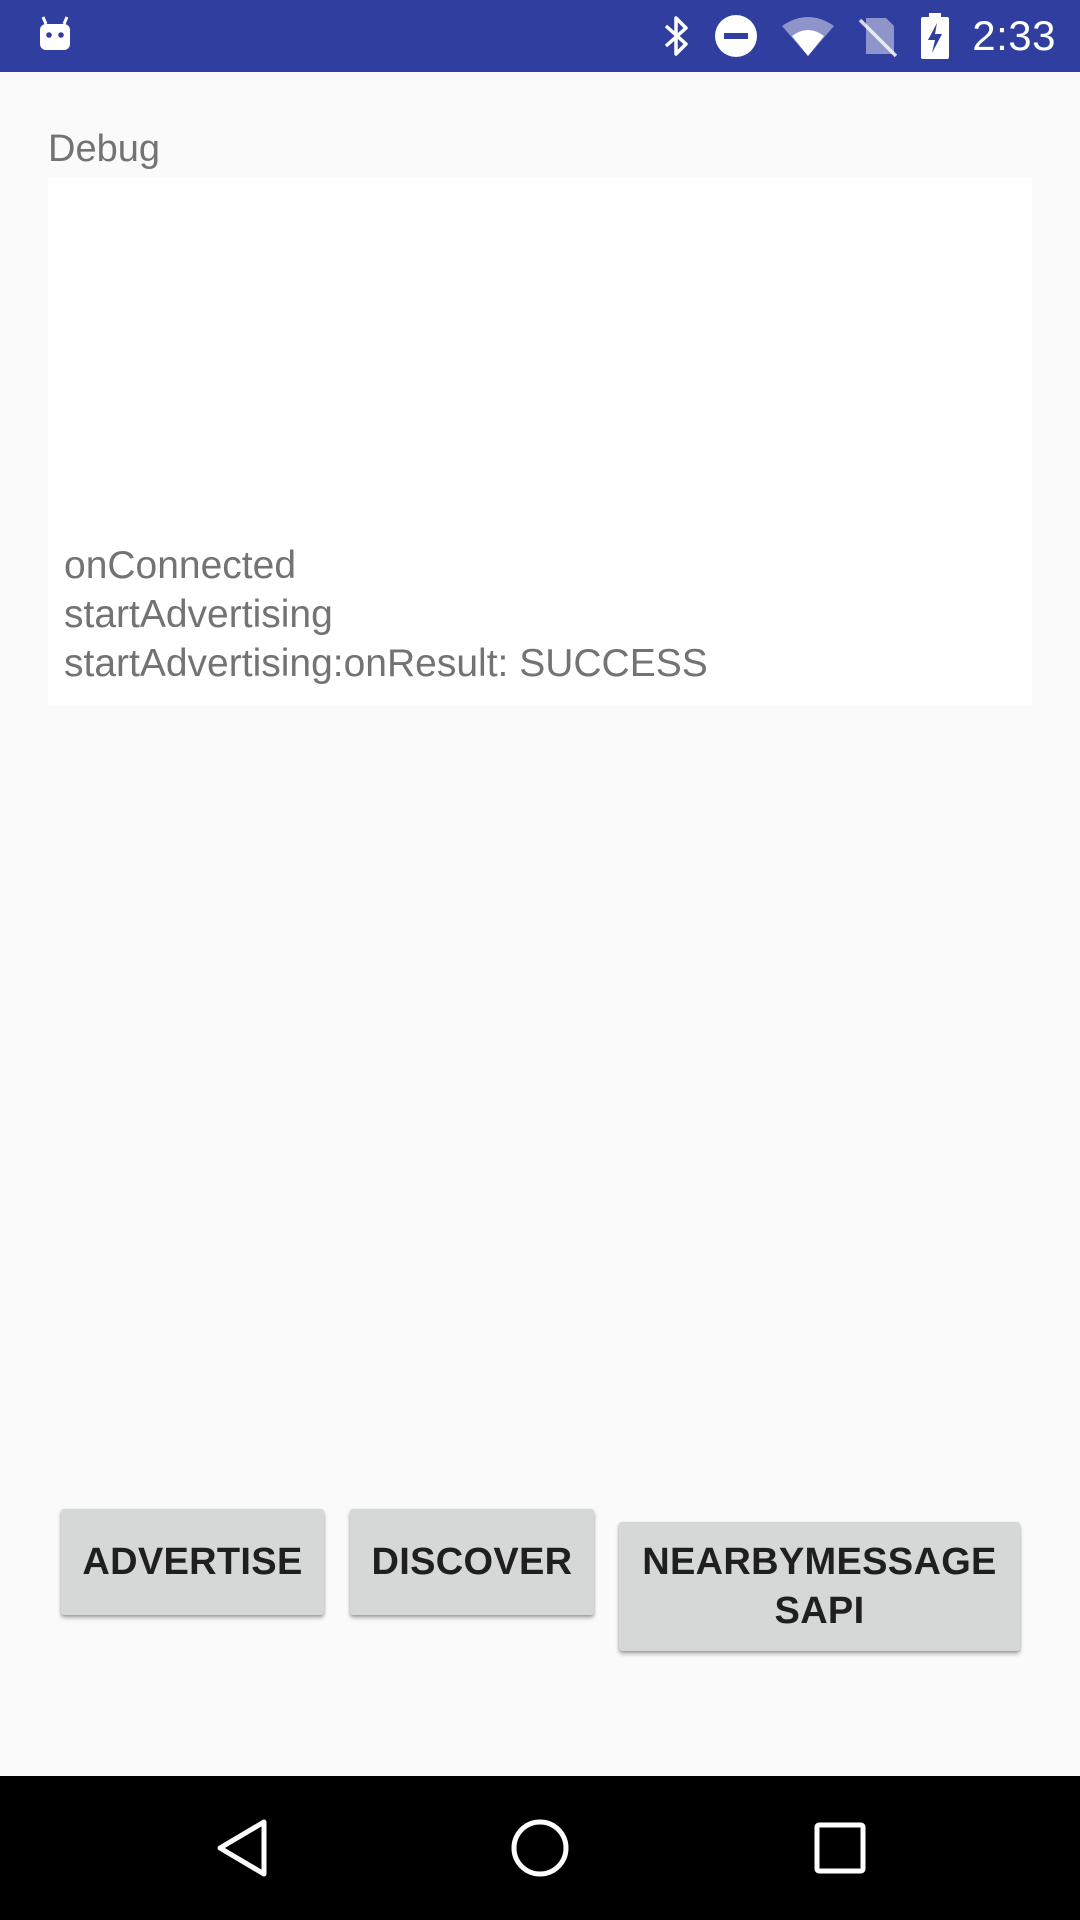 The width and height of the screenshot is (1080, 1920). What do you see at coordinates (1014, 35) in the screenshot?
I see `status-clock: 2:33` at bounding box center [1014, 35].